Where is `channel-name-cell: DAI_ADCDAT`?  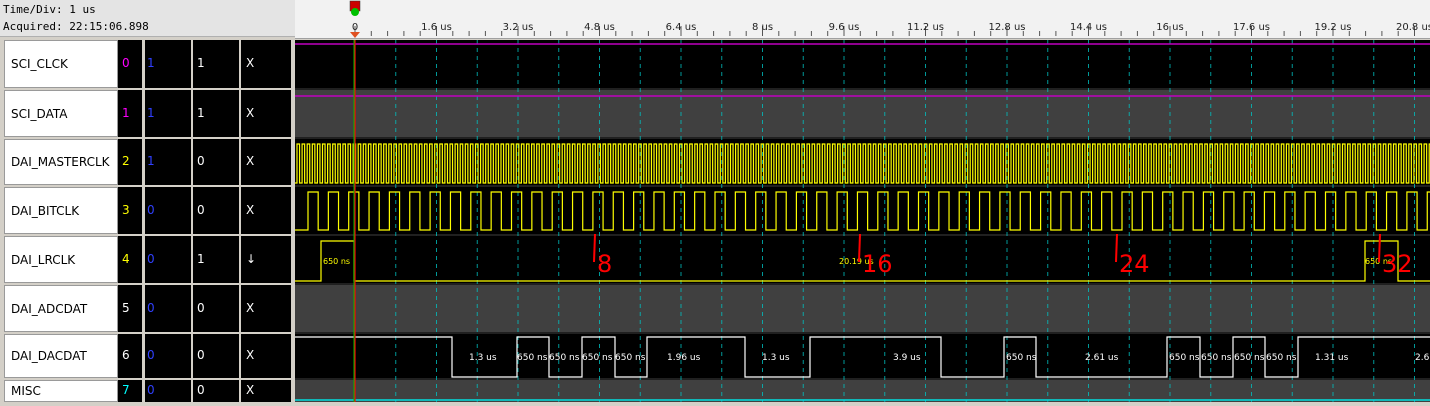
channel-name-cell: DAI_ADCDAT is located at coordinates (61, 308).